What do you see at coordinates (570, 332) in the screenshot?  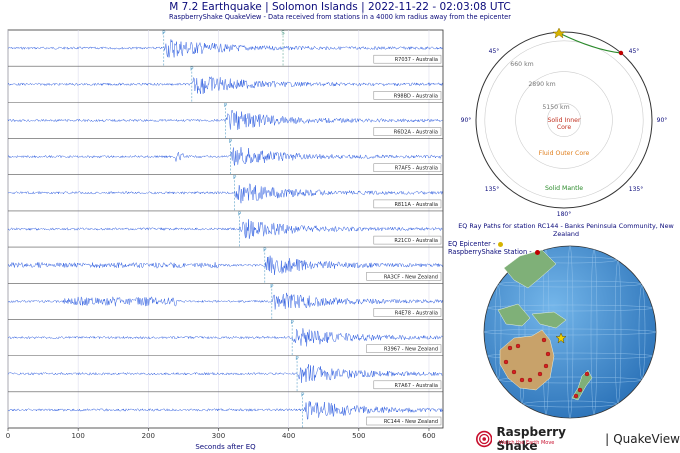 I see `globe-map` at bounding box center [570, 332].